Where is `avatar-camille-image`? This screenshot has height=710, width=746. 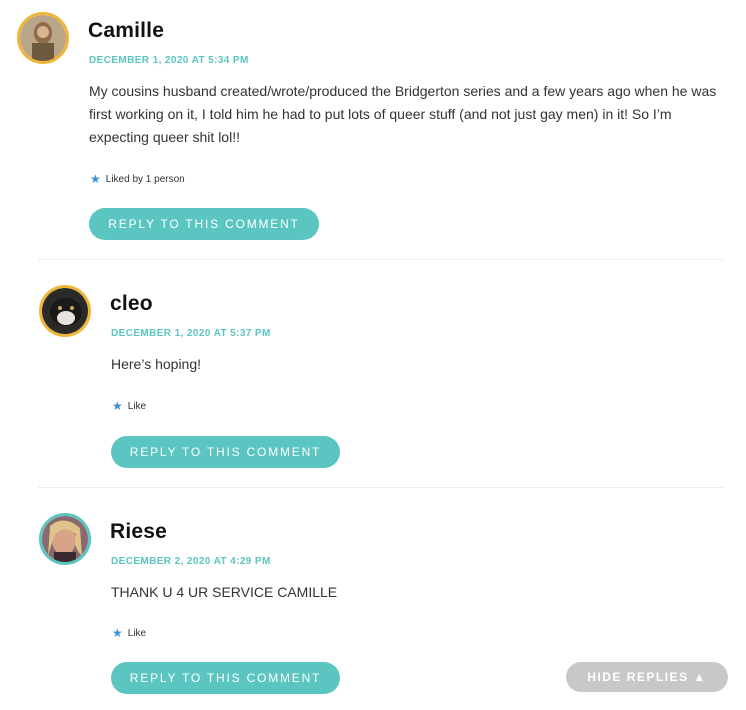
avatar-camille-image is located at coordinates (43, 38).